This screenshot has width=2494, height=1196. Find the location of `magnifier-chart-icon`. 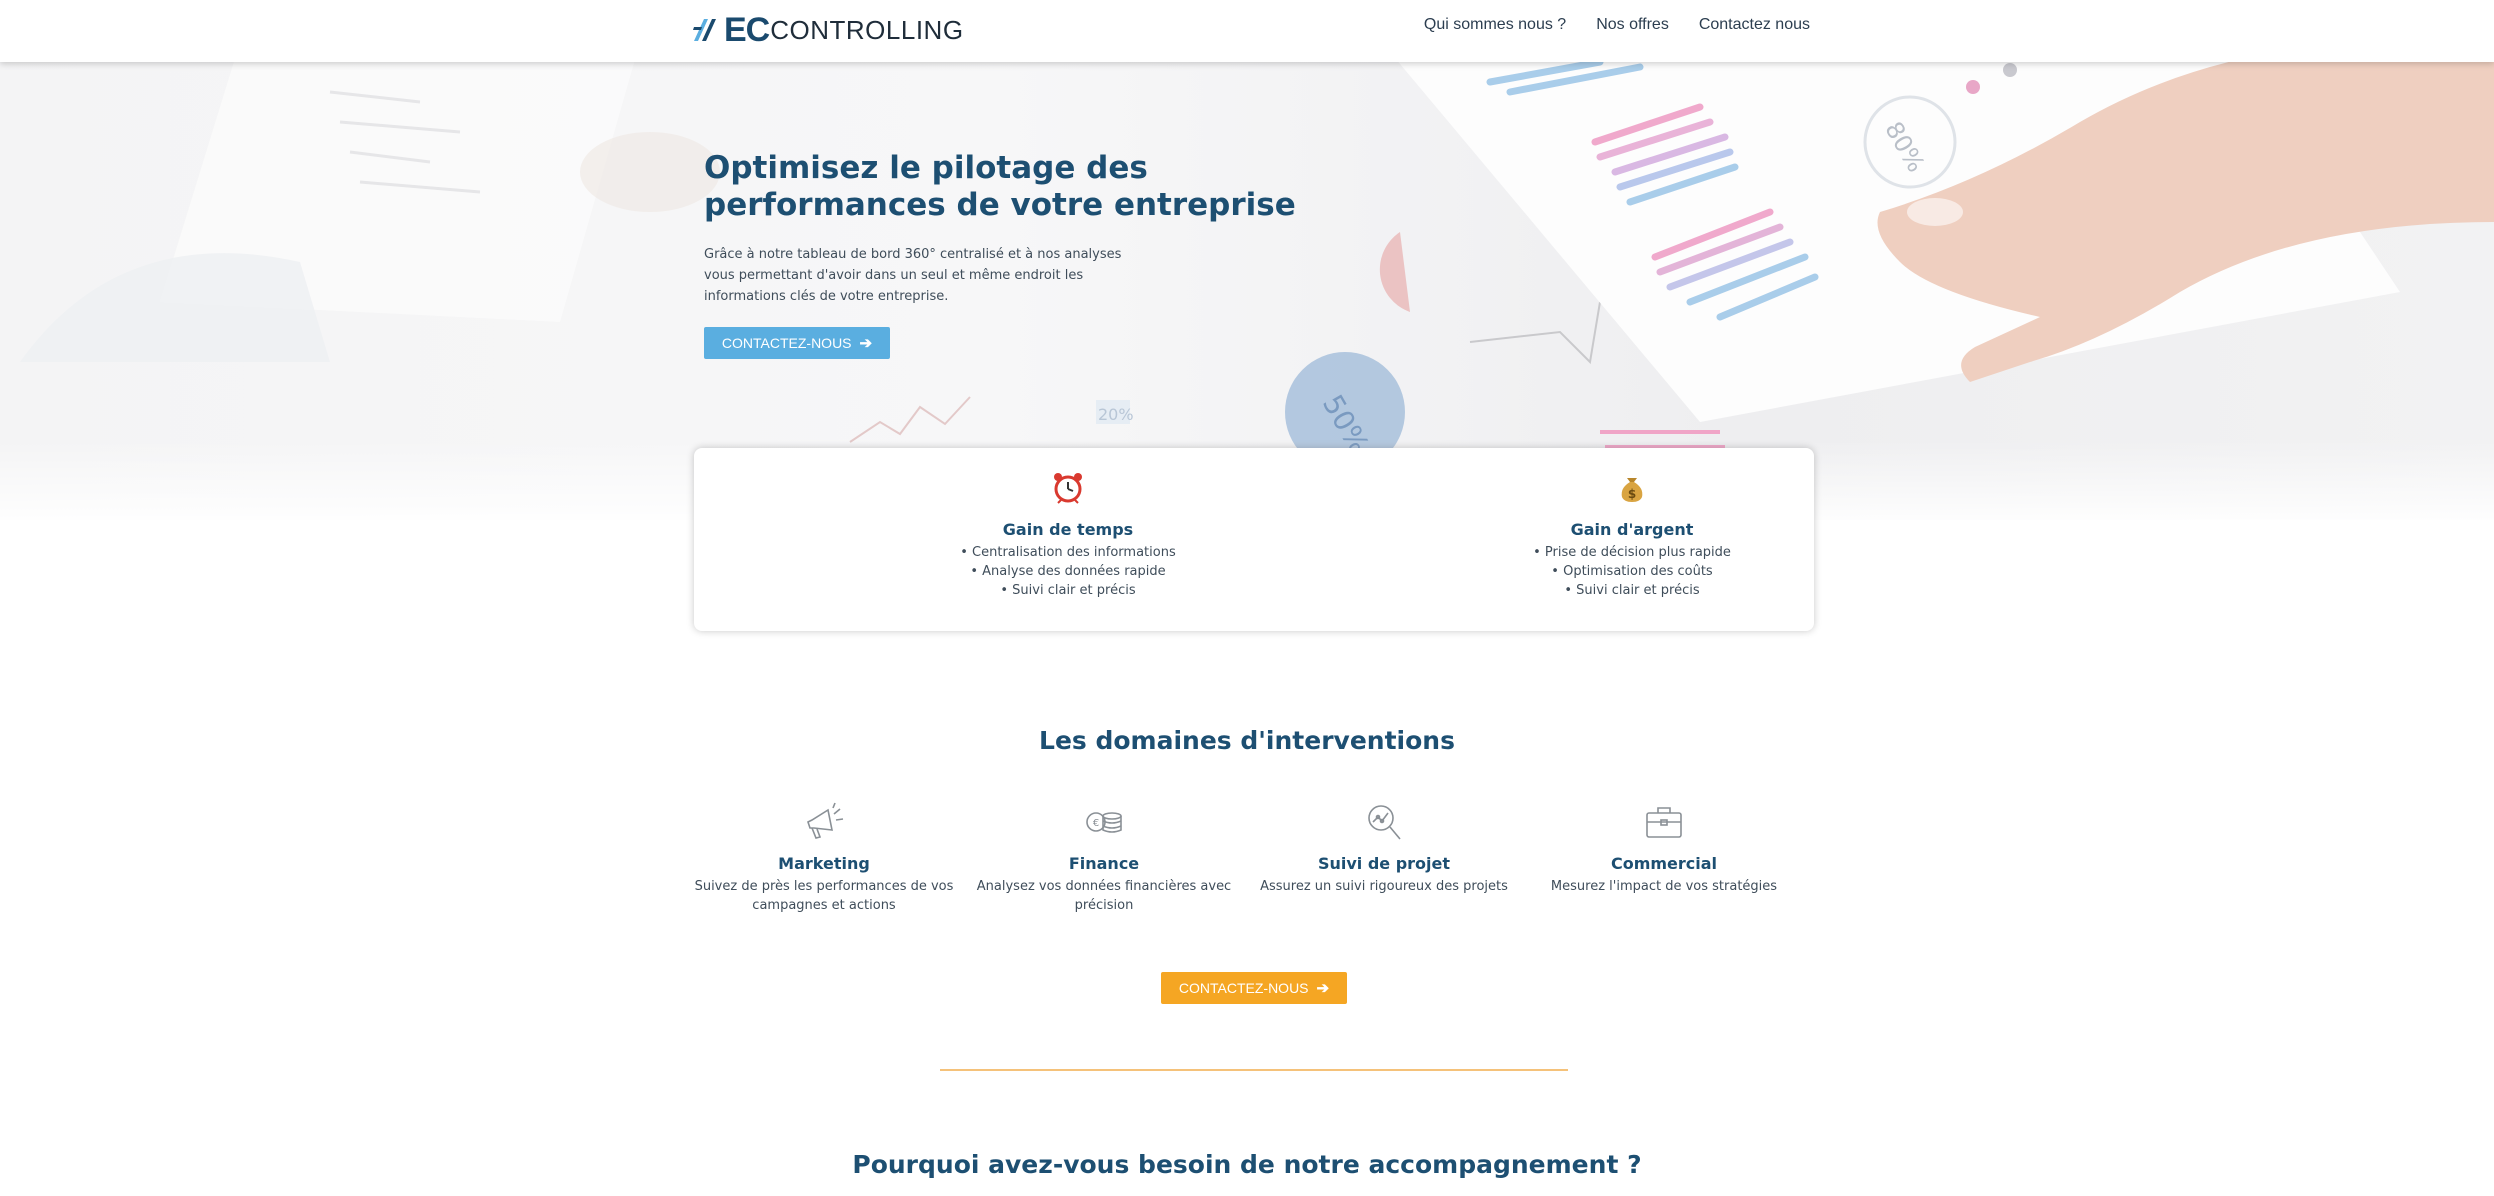

magnifier-chart-icon is located at coordinates (1384, 822).